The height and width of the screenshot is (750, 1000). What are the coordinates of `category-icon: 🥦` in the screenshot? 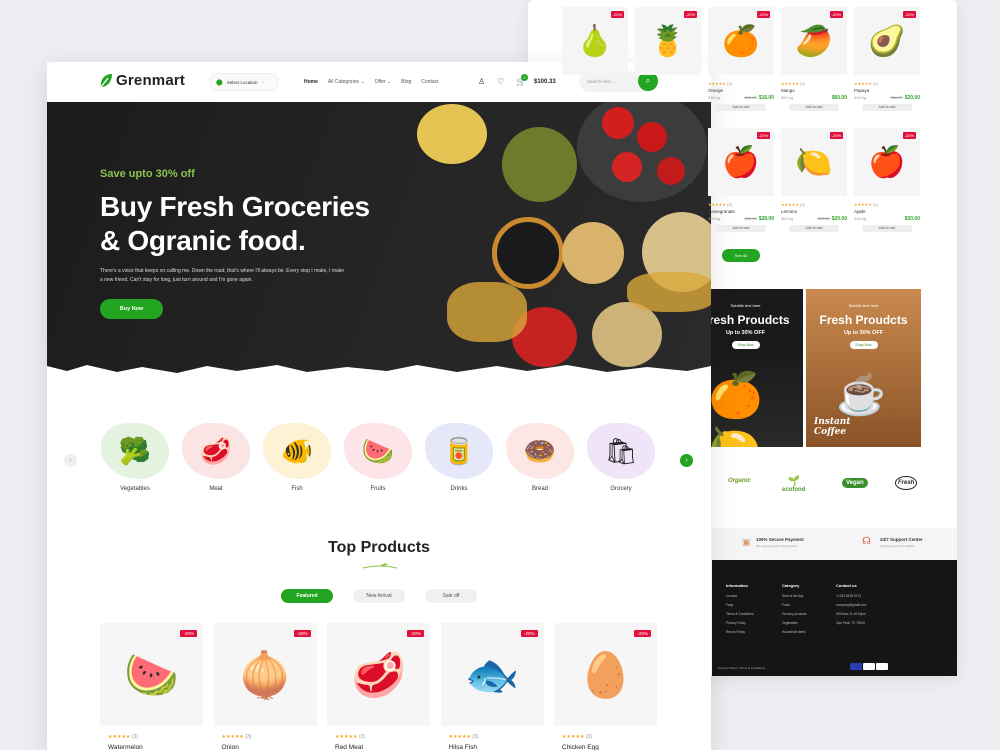 It's located at (135, 450).